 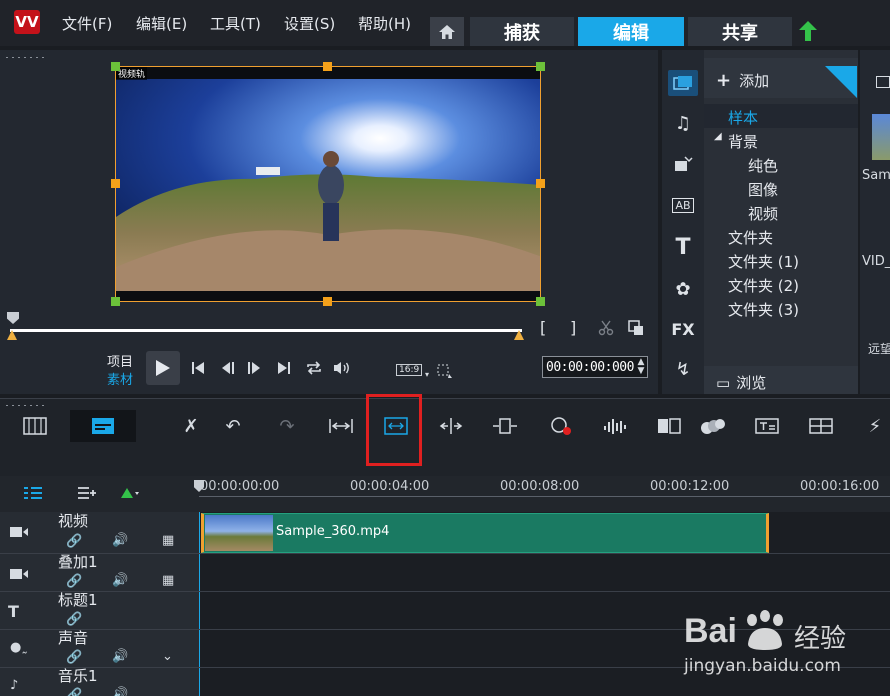 I want to click on folder-icon, so click(x=883, y=82).